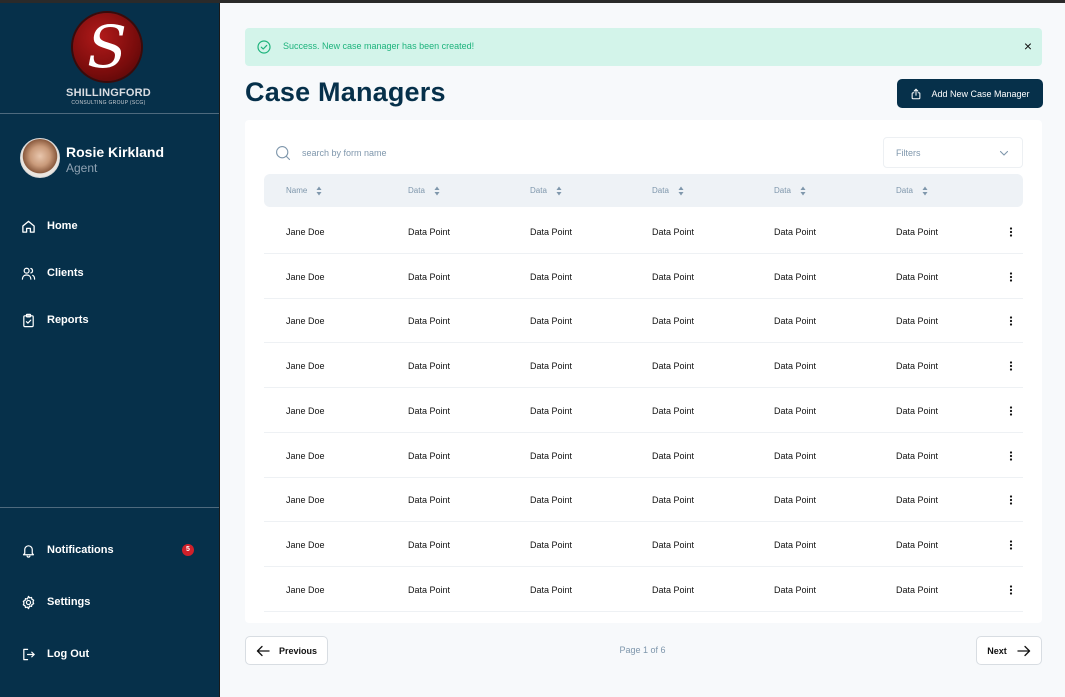 Image resolution: width=1065 pixels, height=697 pixels. What do you see at coordinates (264, 47) in the screenshot?
I see `check-circle-icon` at bounding box center [264, 47].